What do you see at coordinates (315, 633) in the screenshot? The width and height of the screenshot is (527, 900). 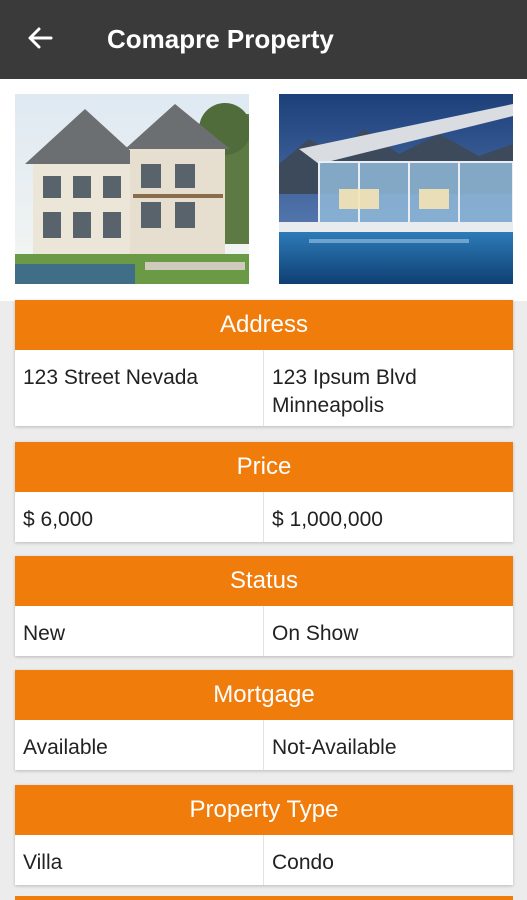 I see `property-2-status: On Show` at bounding box center [315, 633].